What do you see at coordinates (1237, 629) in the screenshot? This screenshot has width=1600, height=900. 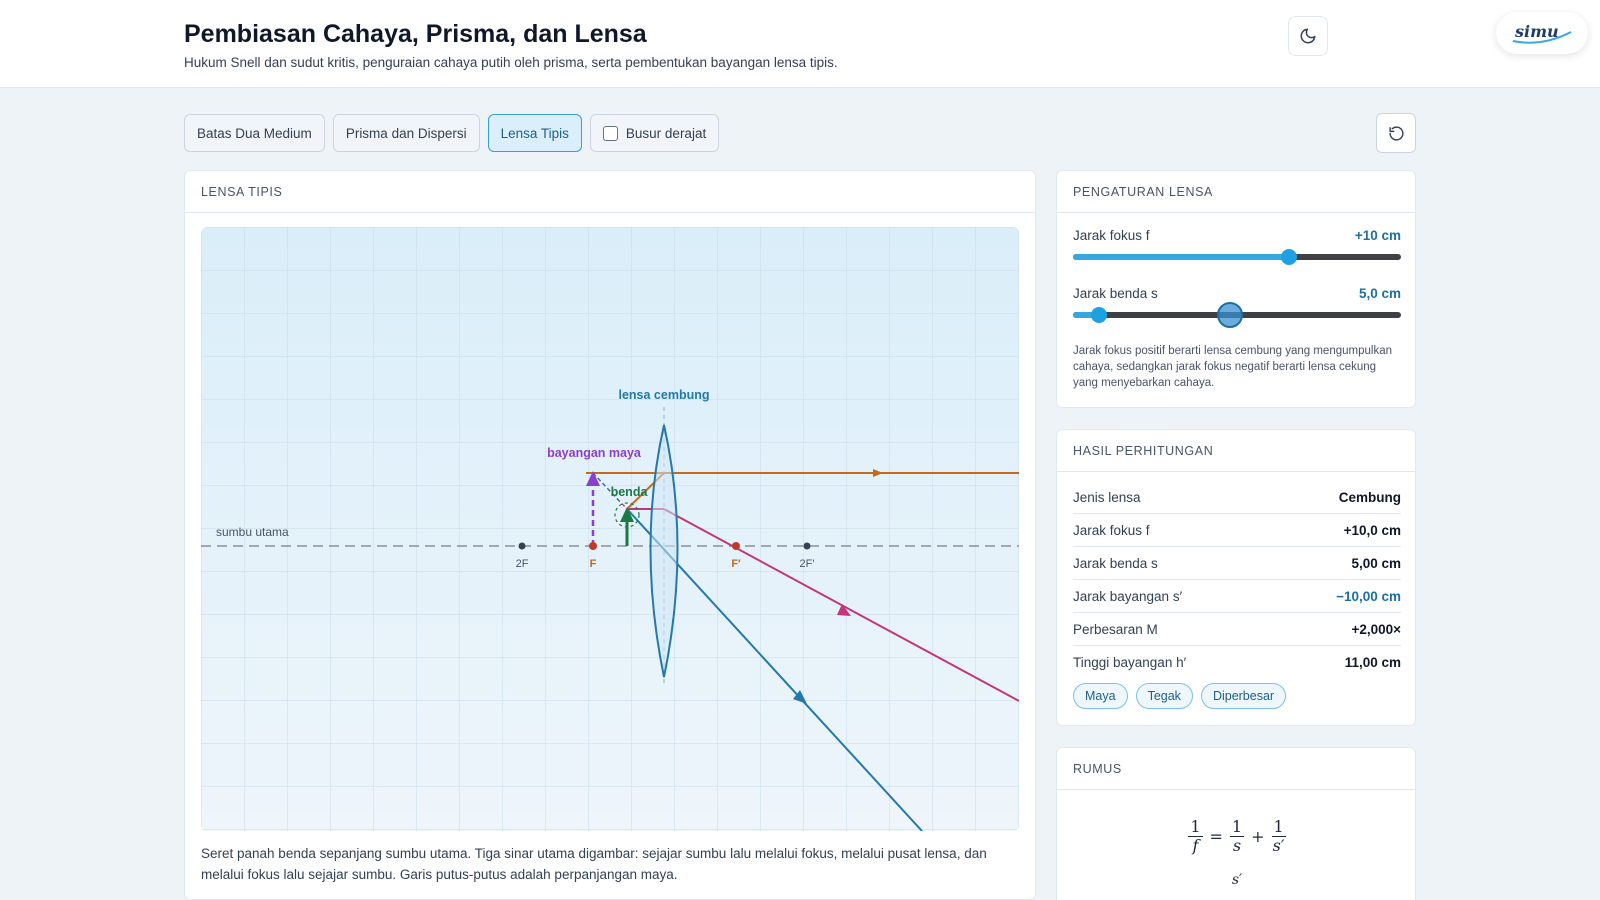 I see `result-row-magnification: Perbesaran M +2,000×` at bounding box center [1237, 629].